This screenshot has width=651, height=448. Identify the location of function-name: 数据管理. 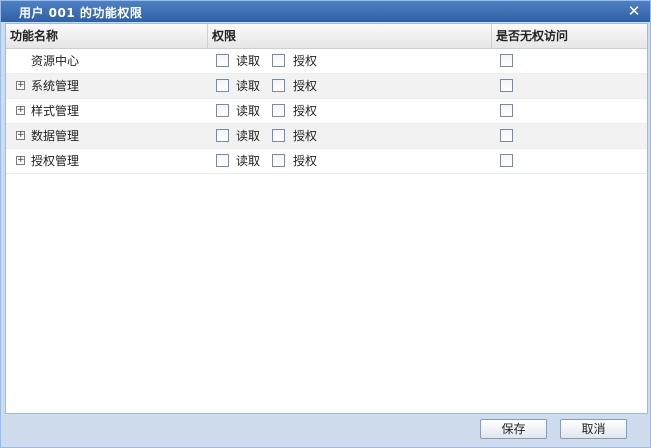
(55, 136).